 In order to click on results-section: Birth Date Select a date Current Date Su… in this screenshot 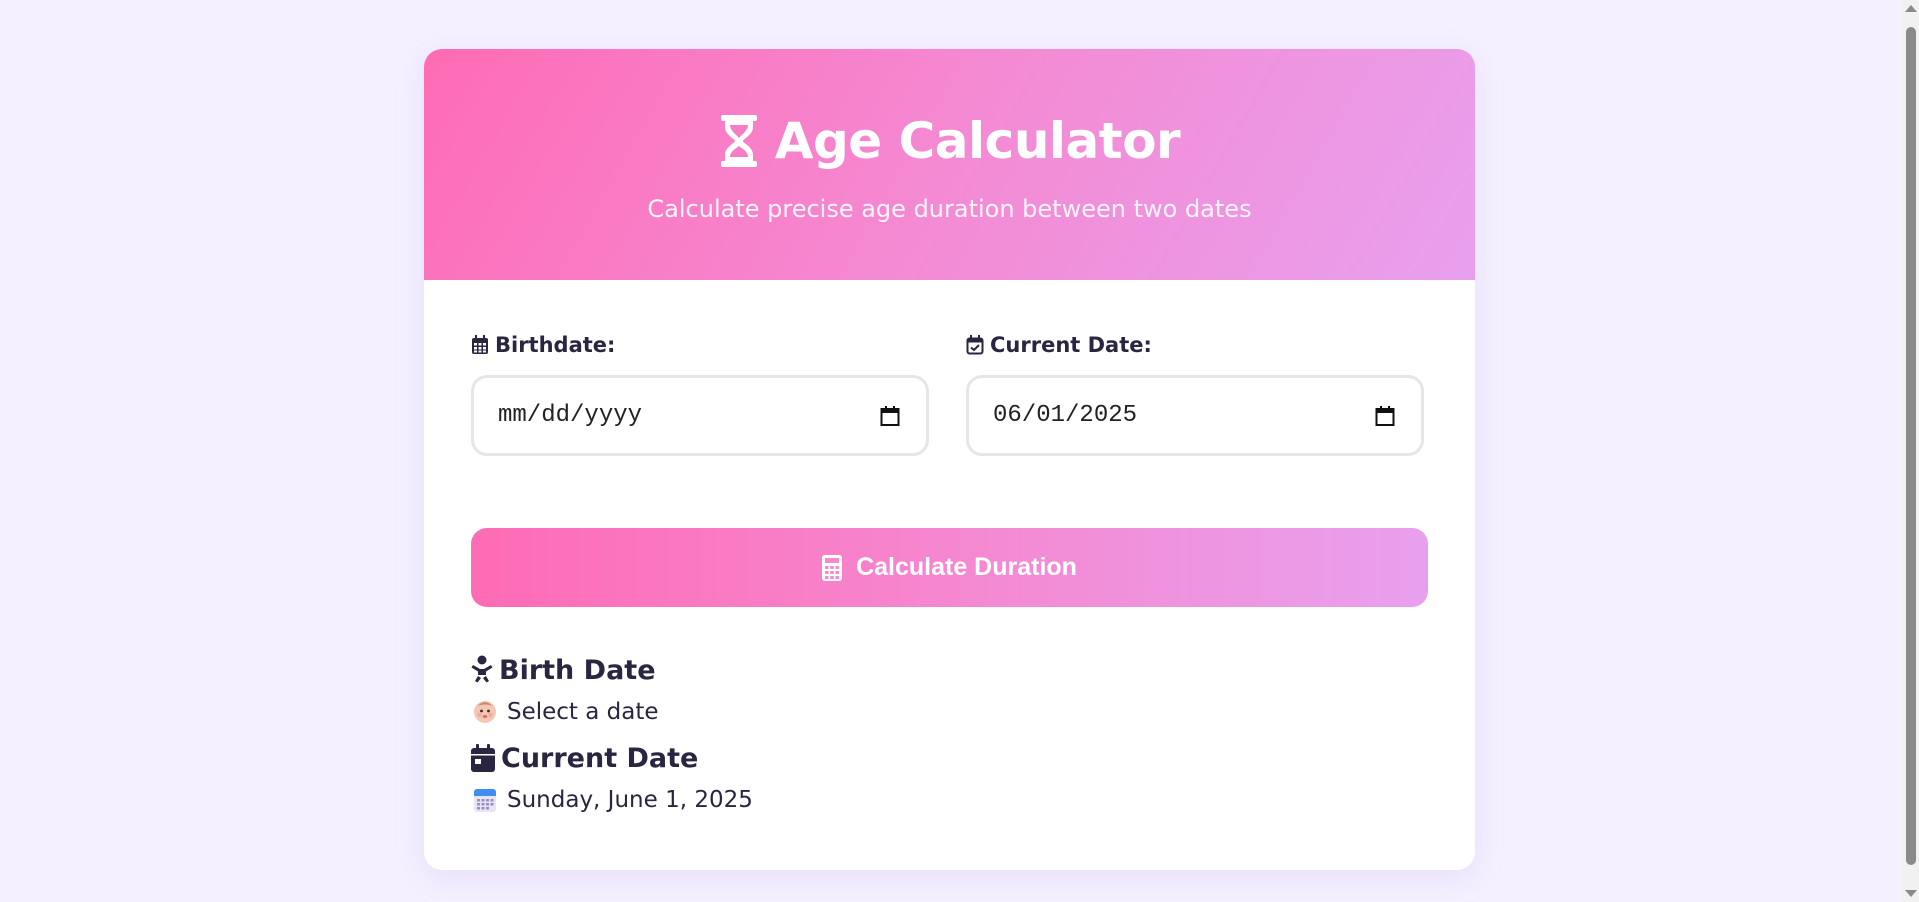, I will do `click(949, 735)`.